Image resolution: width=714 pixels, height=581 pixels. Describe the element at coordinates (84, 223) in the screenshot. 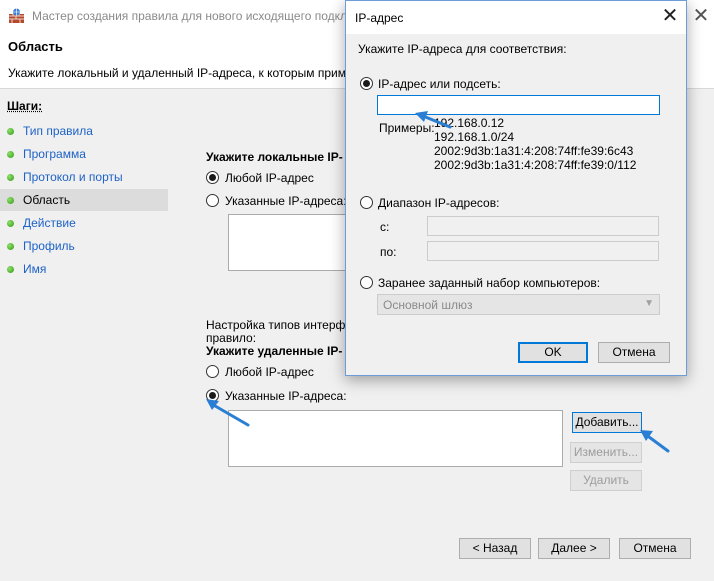

I see `step-action: Действие` at that location.